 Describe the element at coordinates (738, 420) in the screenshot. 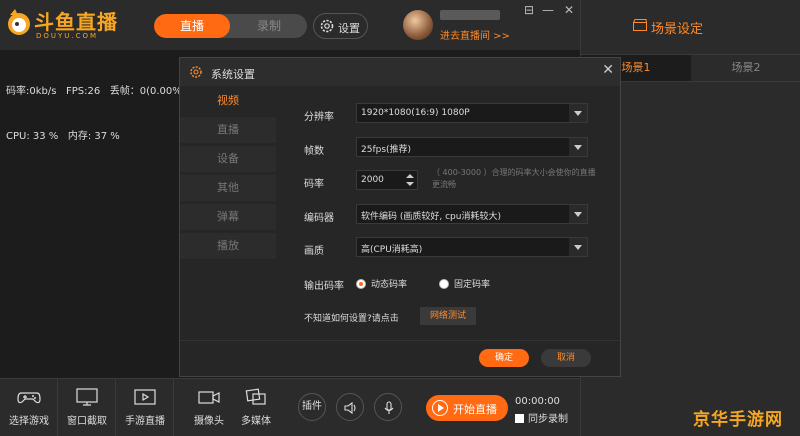

I see `site-watermark: 京华手游网` at that location.